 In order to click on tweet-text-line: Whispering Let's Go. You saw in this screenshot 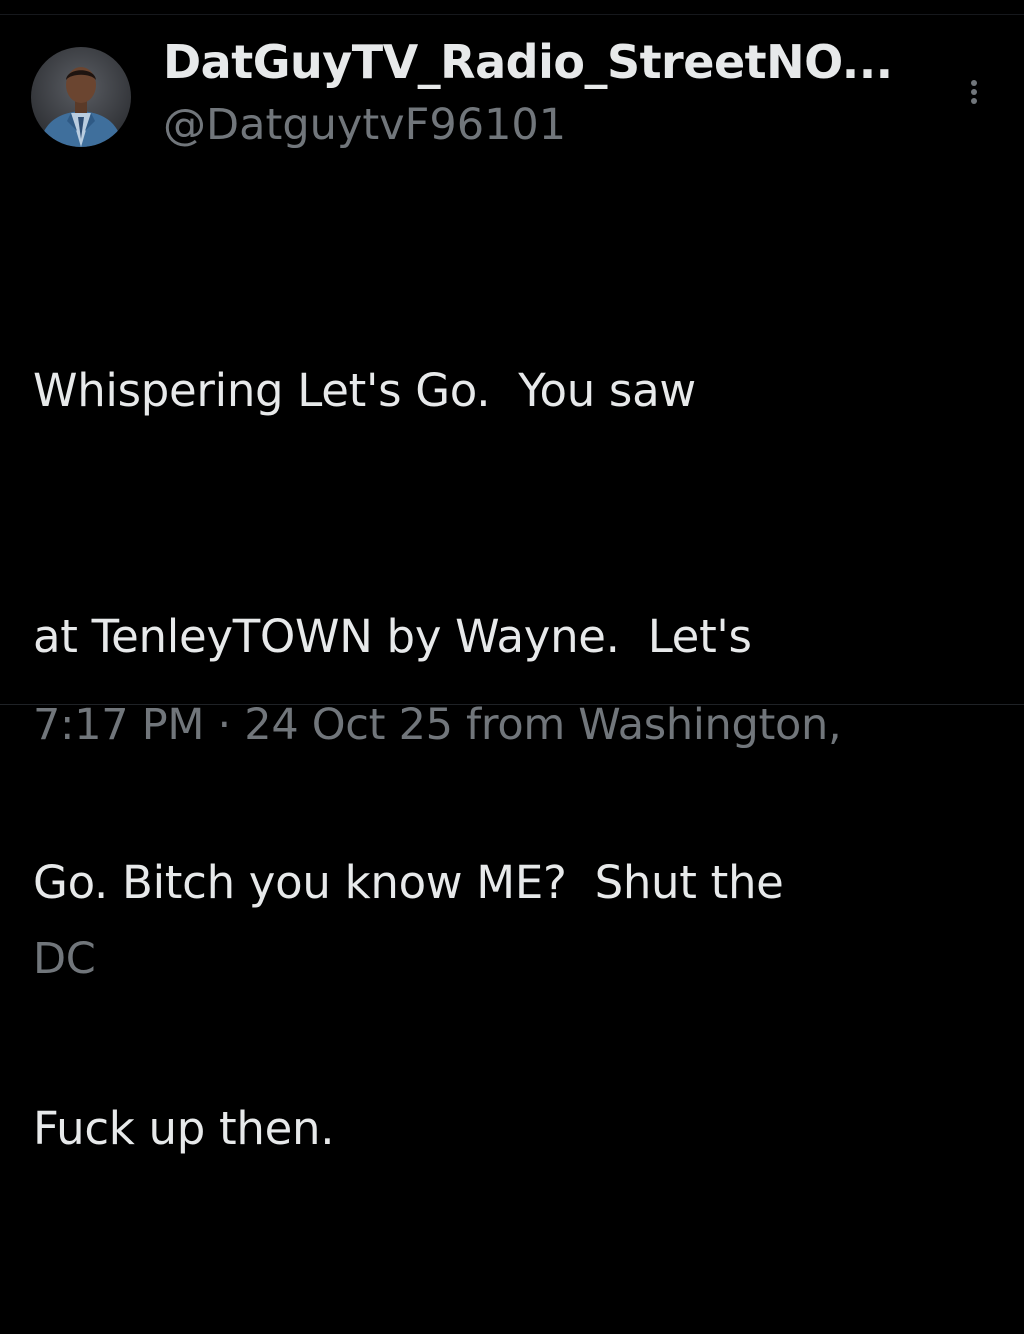, I will do `click(364, 390)`.